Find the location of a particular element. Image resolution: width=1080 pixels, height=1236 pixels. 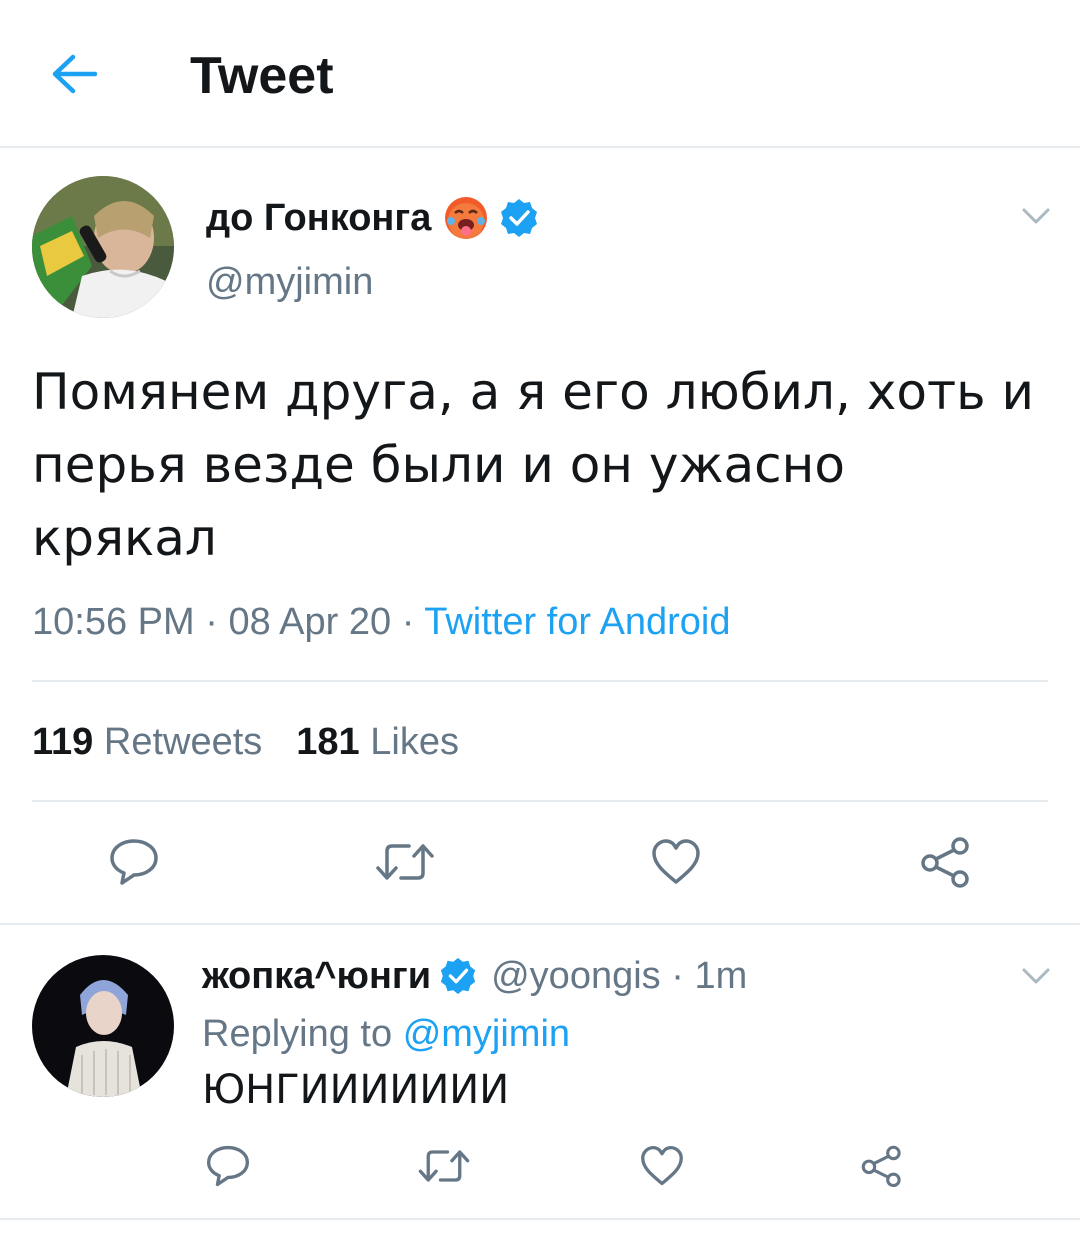

share-button is located at coordinates (946, 862).